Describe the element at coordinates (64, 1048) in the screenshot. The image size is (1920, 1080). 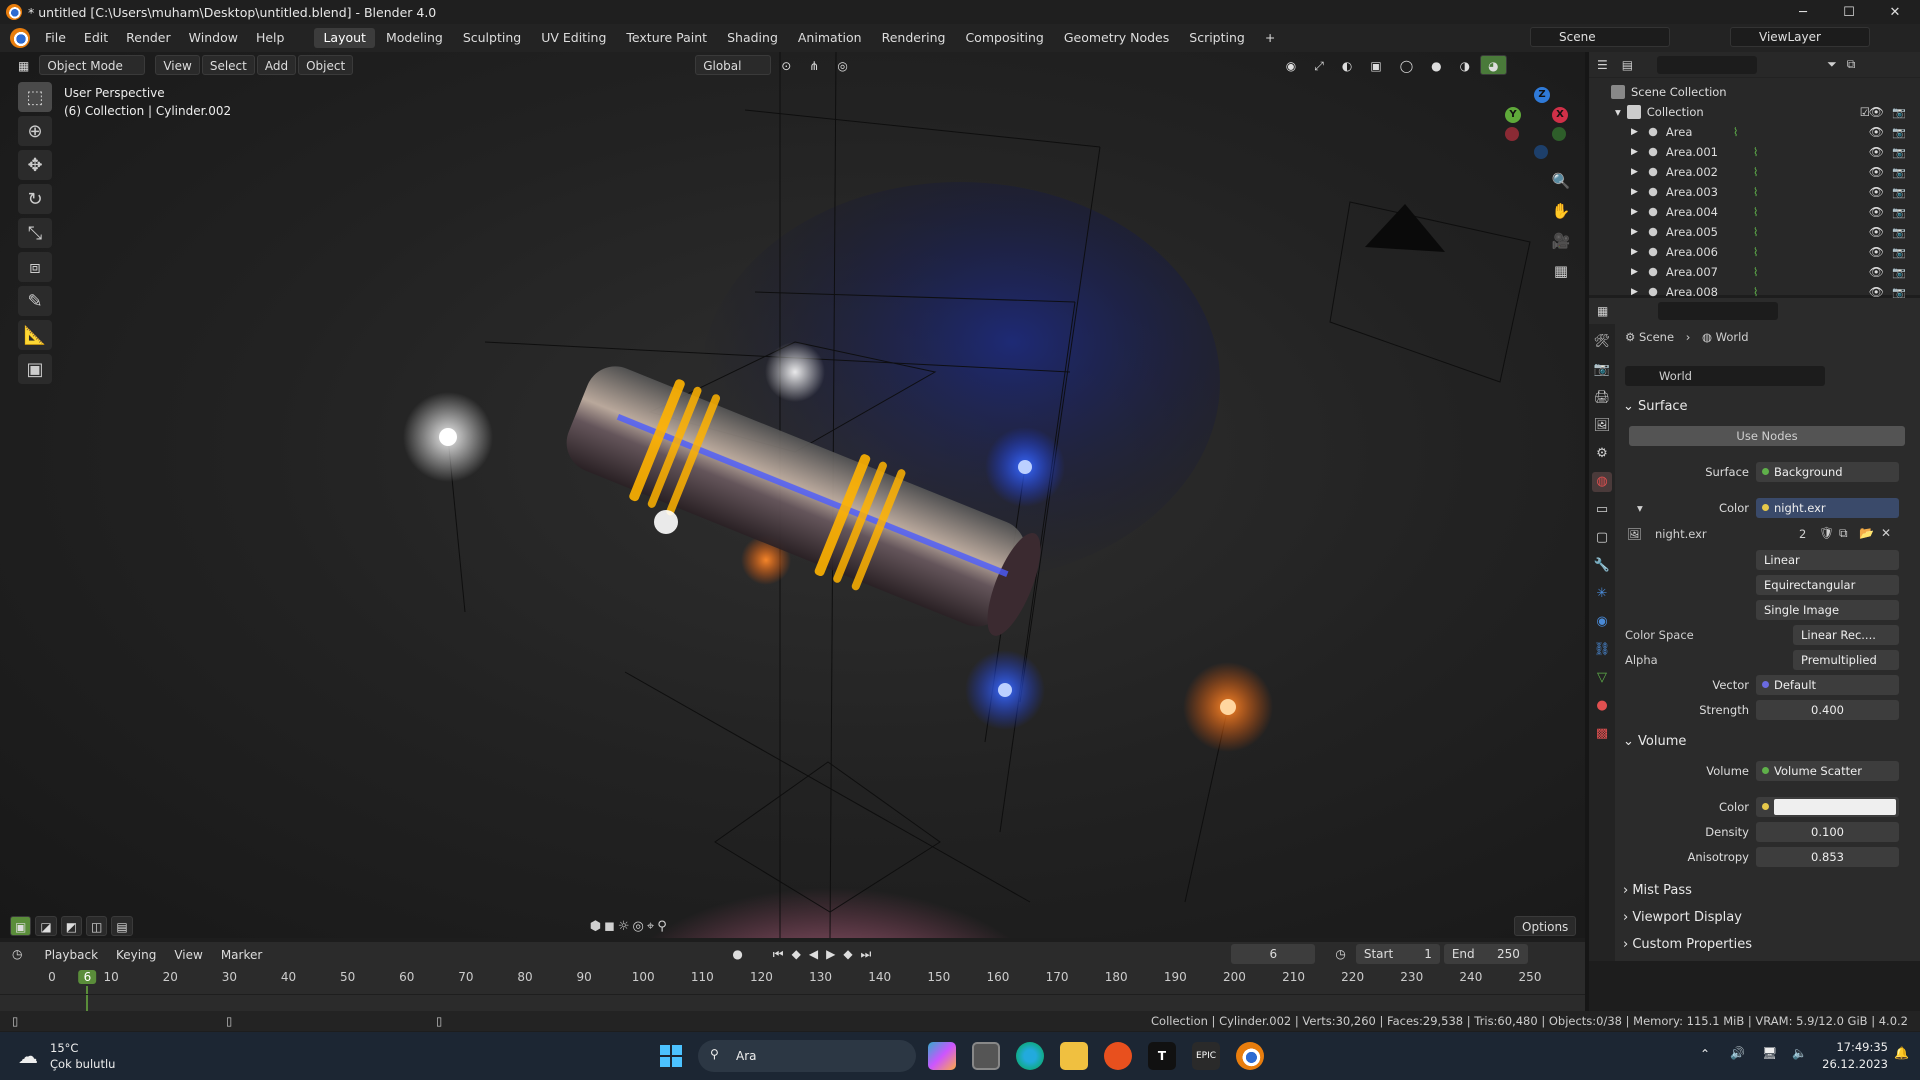
I see `weather-temperature: 15°C` at that location.